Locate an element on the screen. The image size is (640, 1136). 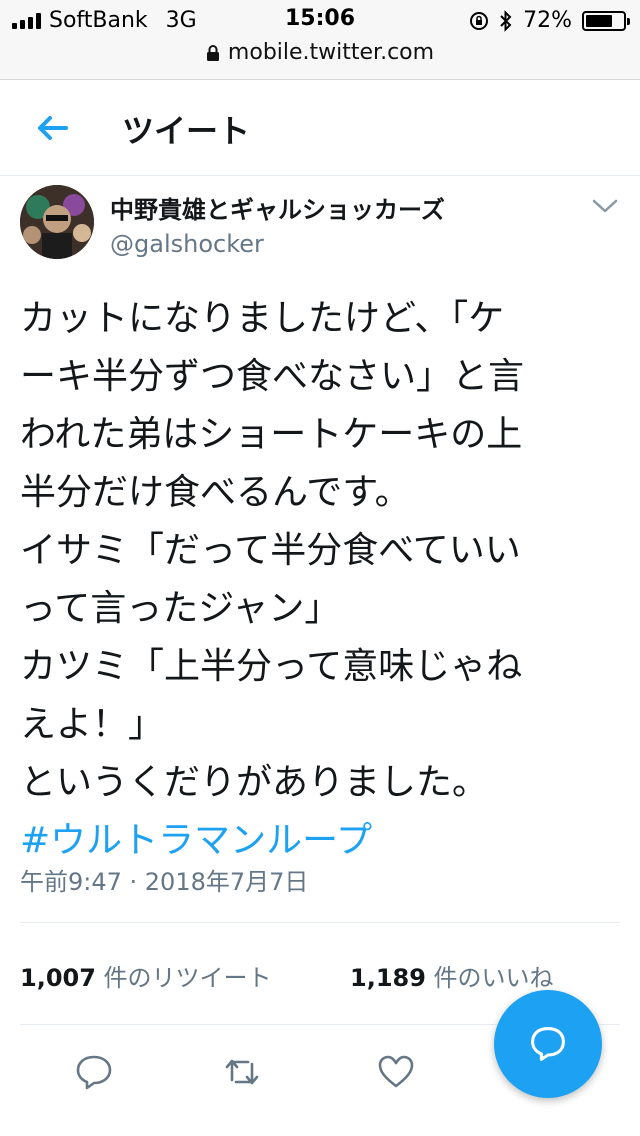
status-right: 72% is located at coordinates (549, 20).